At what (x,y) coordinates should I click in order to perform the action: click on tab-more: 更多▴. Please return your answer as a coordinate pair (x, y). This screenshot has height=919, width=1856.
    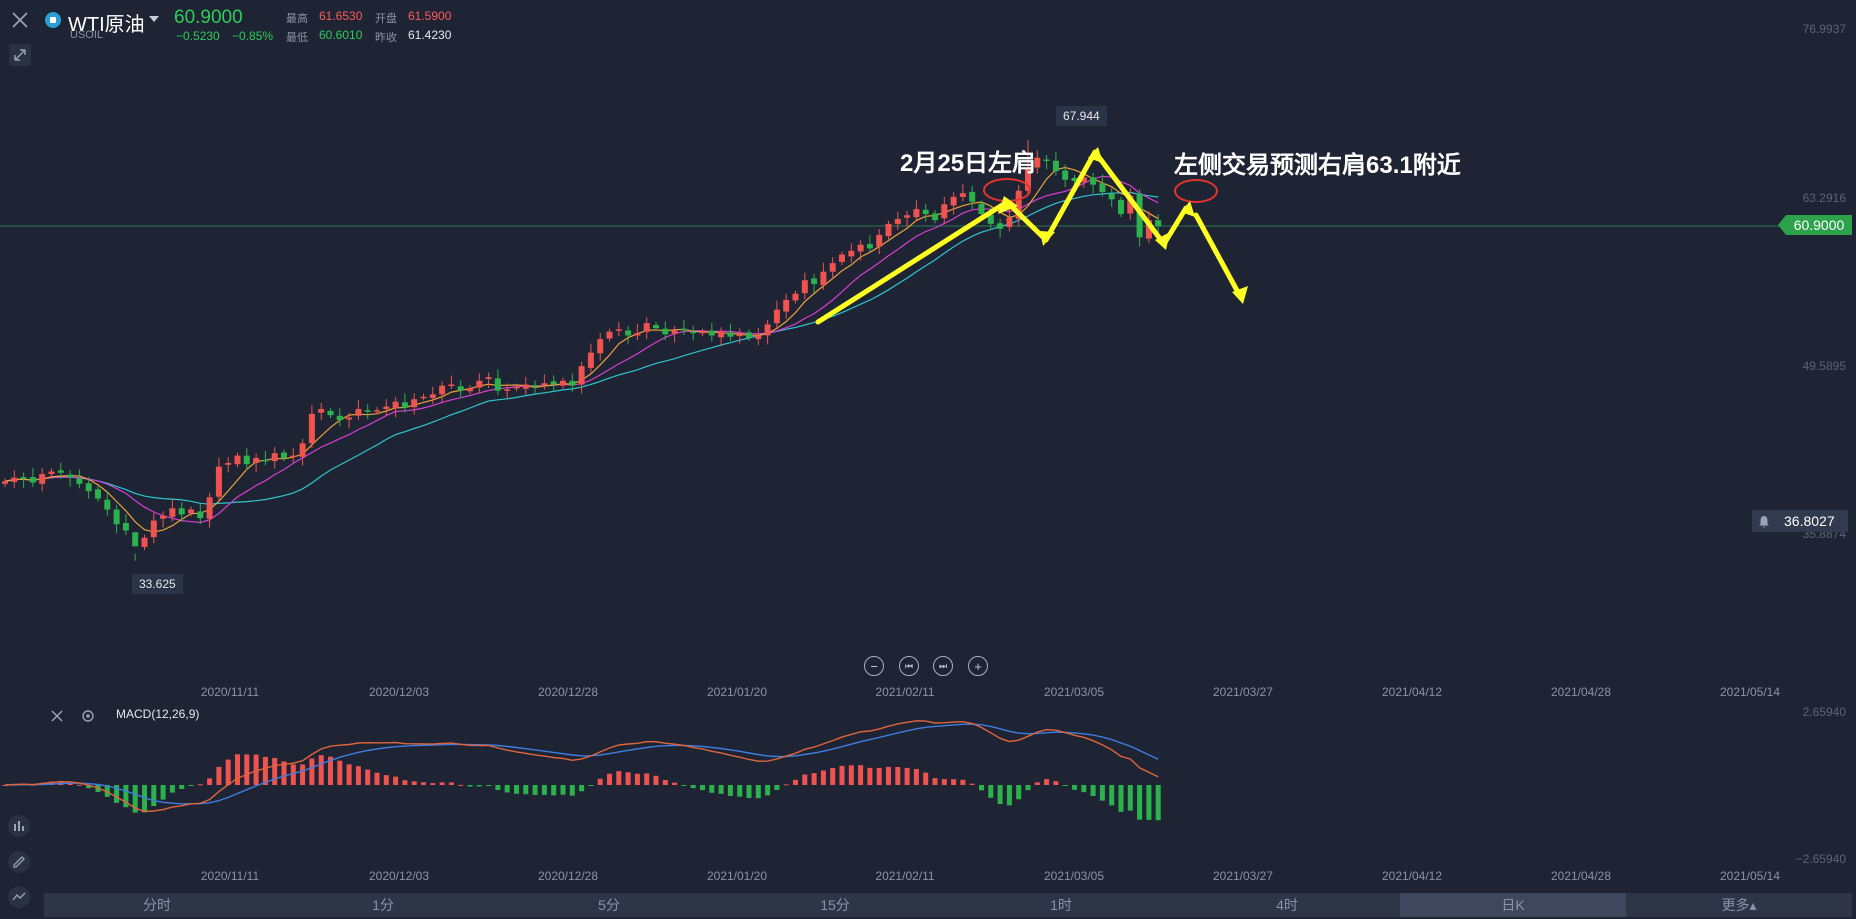
    Looking at the image, I should click on (1739, 905).